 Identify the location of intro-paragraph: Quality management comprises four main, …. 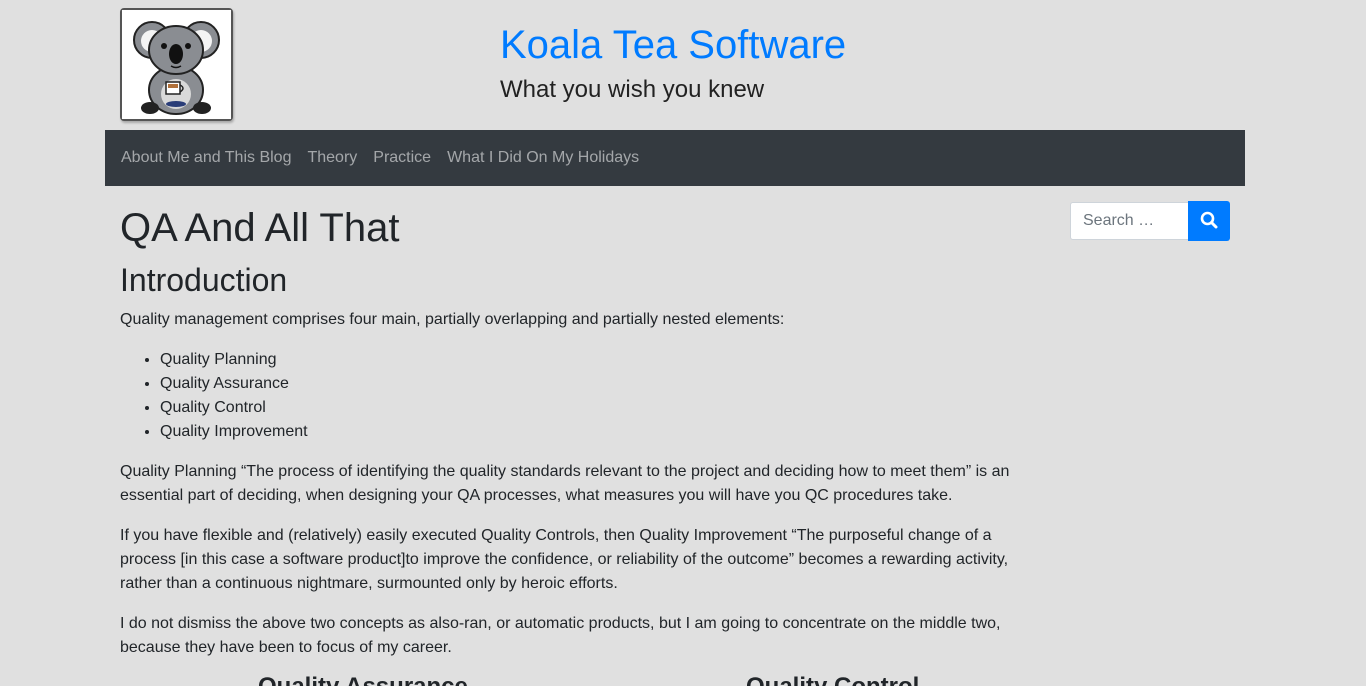
(452, 319).